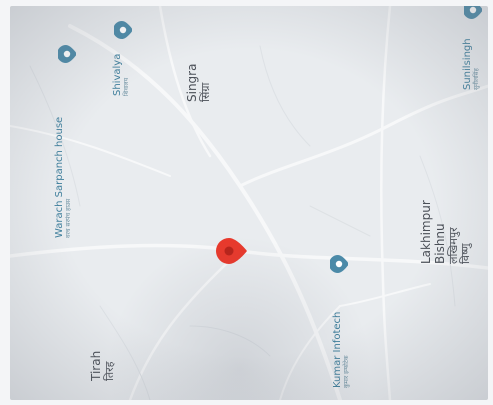  I want to click on place-name-local: सिंग्रा, so click(205, 92).